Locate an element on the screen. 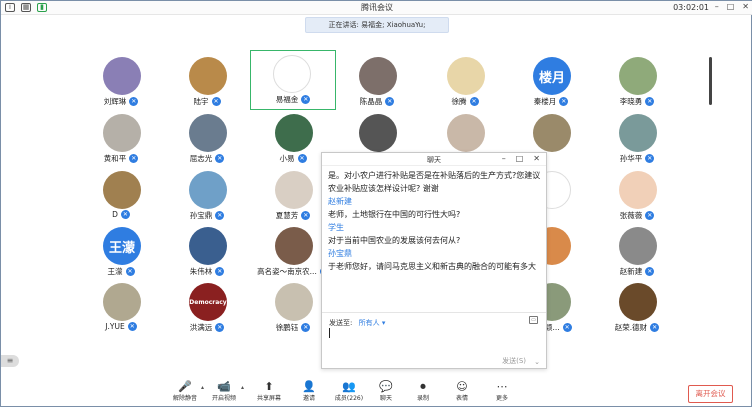  leave-meeting-button: 离开会议 is located at coordinates (710, 394).